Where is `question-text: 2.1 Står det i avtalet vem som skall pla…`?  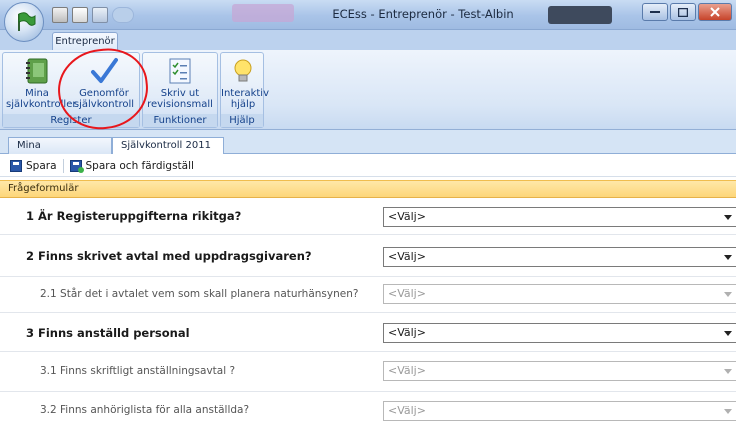 question-text: 2.1 Står det i avtalet vem som skall pla… is located at coordinates (199, 294).